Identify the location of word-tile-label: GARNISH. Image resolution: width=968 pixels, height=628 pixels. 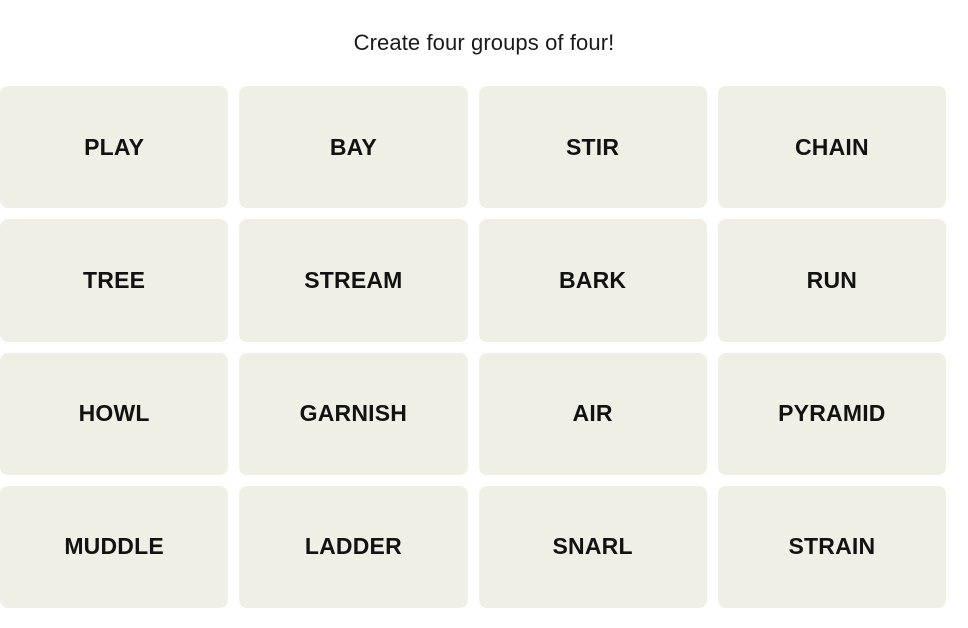
(353, 413).